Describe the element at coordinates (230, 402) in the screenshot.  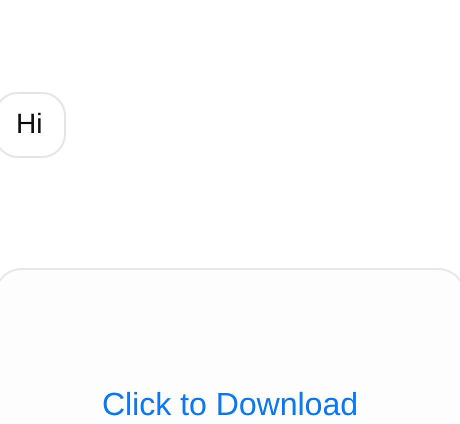
I see `download-link: Click to Download` at that location.